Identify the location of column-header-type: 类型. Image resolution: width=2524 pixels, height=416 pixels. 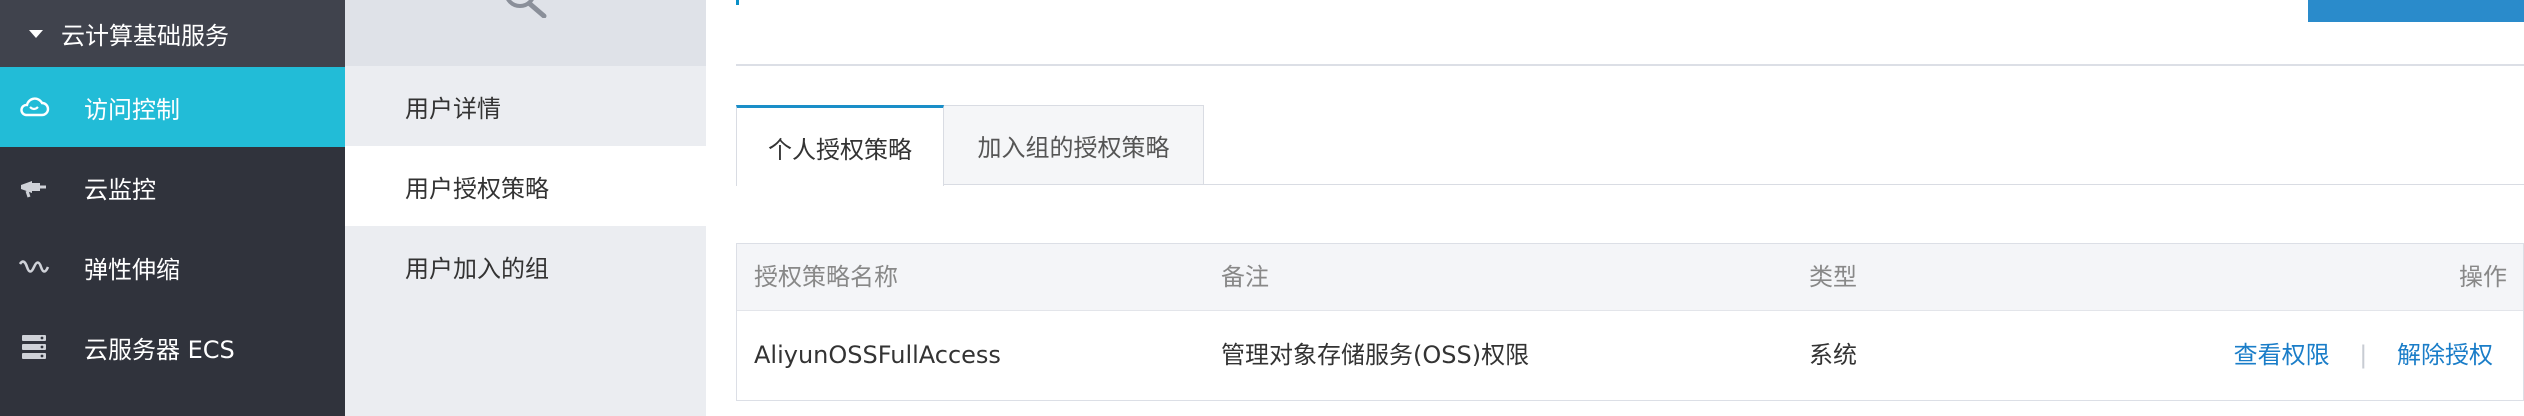
(1833, 277).